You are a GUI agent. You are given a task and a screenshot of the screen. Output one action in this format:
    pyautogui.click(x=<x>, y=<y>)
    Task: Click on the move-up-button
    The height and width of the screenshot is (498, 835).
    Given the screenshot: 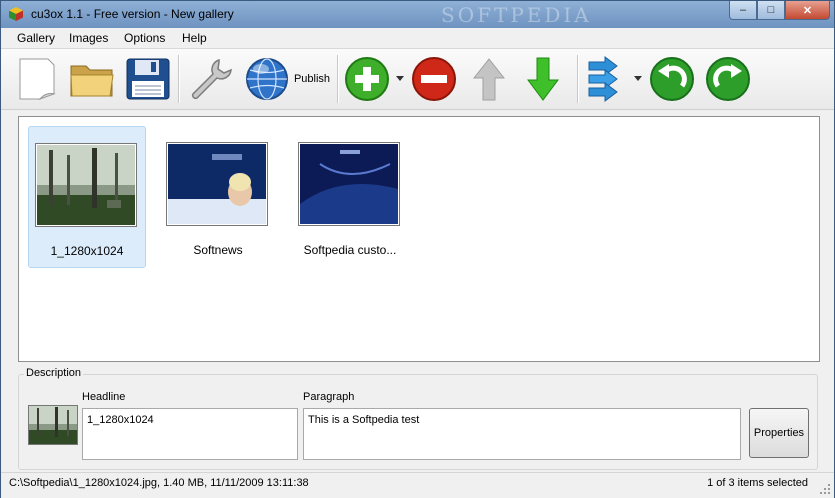 What is the action you would take?
    pyautogui.click(x=489, y=79)
    